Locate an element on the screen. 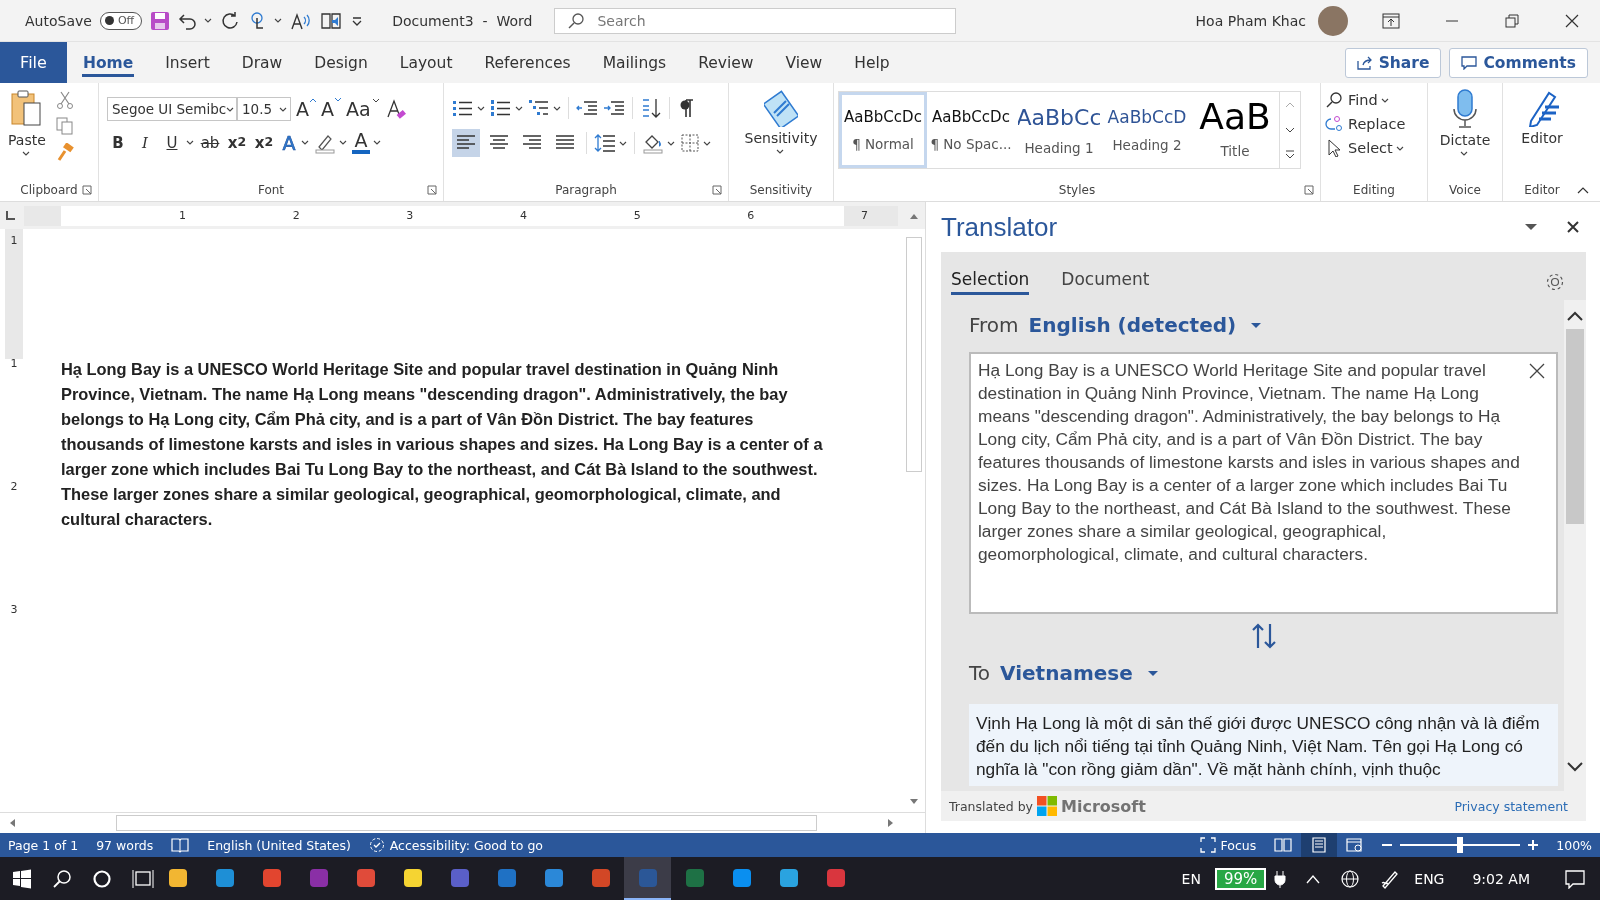 The width and height of the screenshot is (1600, 900). search-icon is located at coordinates (62, 878).